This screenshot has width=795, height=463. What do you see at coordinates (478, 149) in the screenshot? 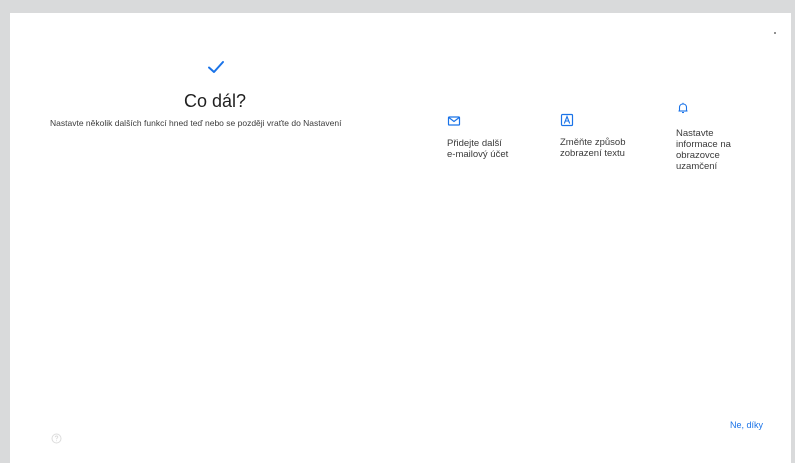
I see `add-email-account-label: Přidejte další e-mailový účet` at bounding box center [478, 149].